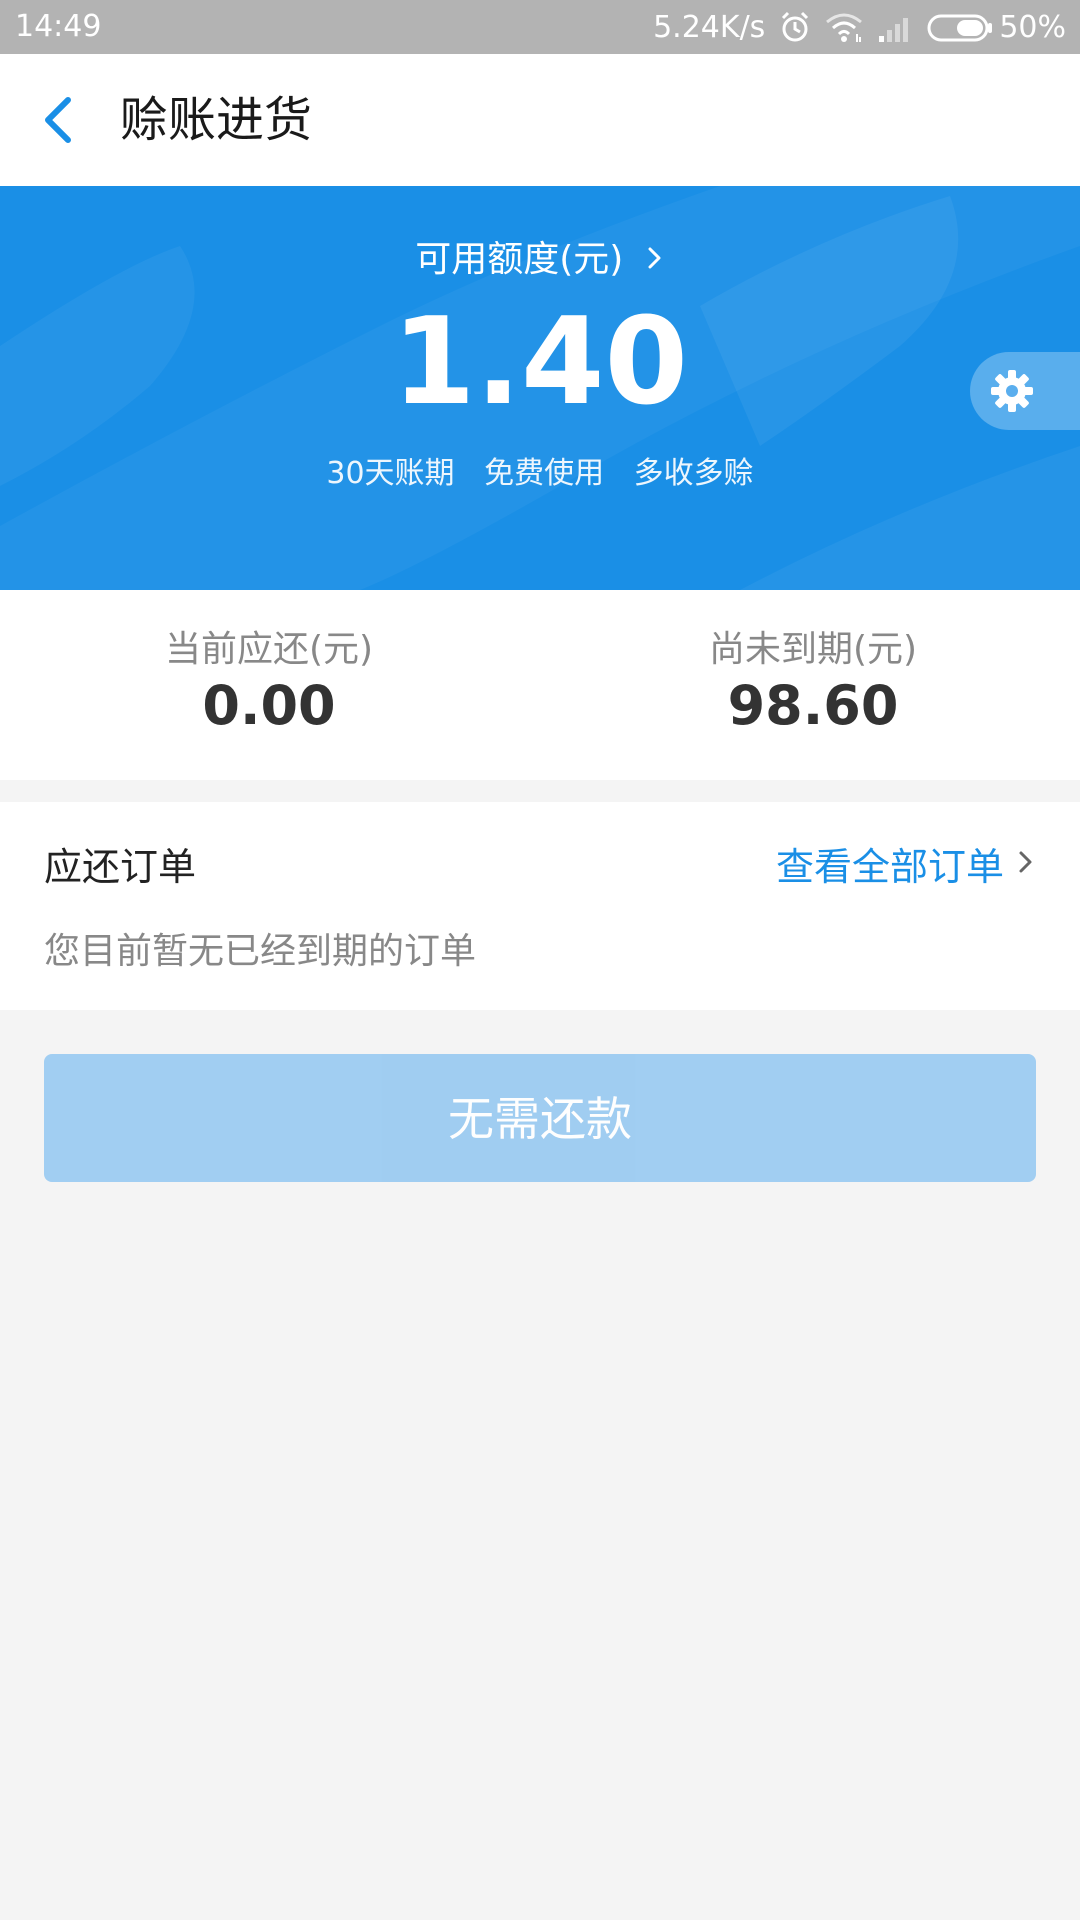 The height and width of the screenshot is (1920, 1080). What do you see at coordinates (844, 27) in the screenshot?
I see `wifi-icon` at bounding box center [844, 27].